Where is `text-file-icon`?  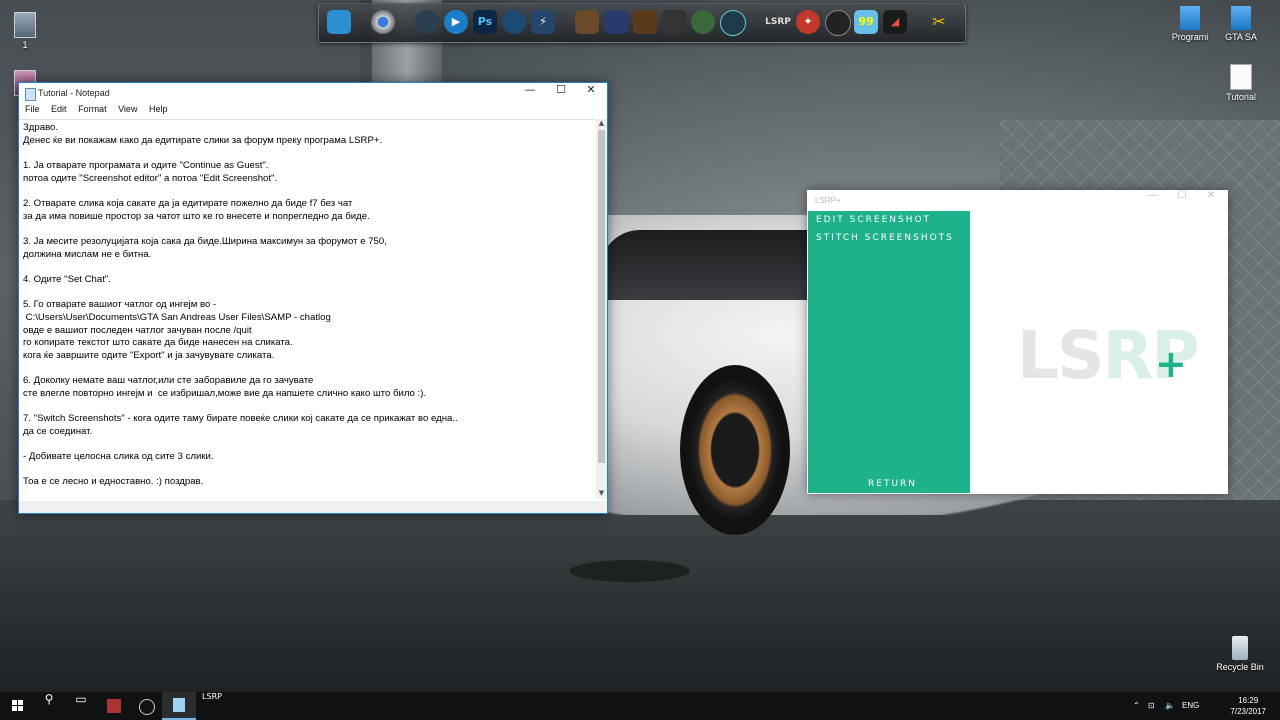 text-file-icon is located at coordinates (1241, 77).